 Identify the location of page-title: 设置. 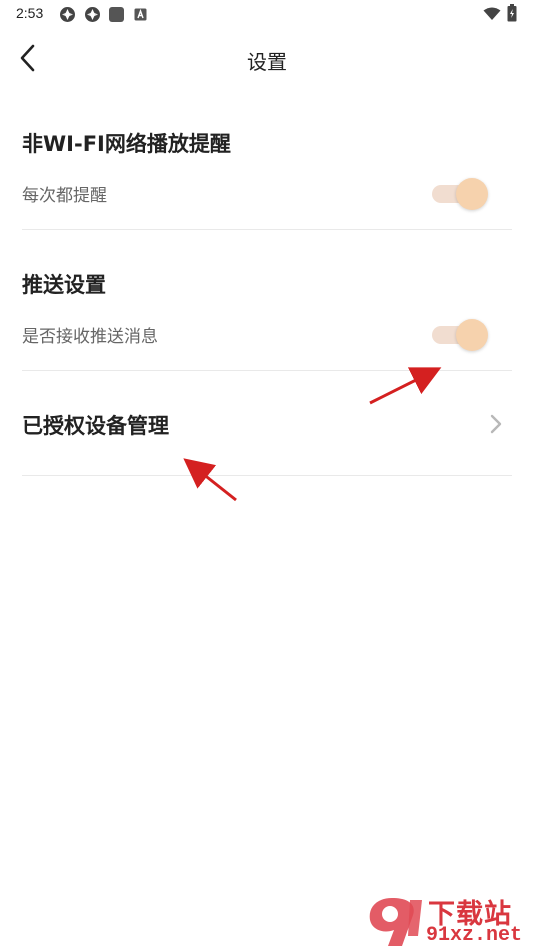
(267, 62).